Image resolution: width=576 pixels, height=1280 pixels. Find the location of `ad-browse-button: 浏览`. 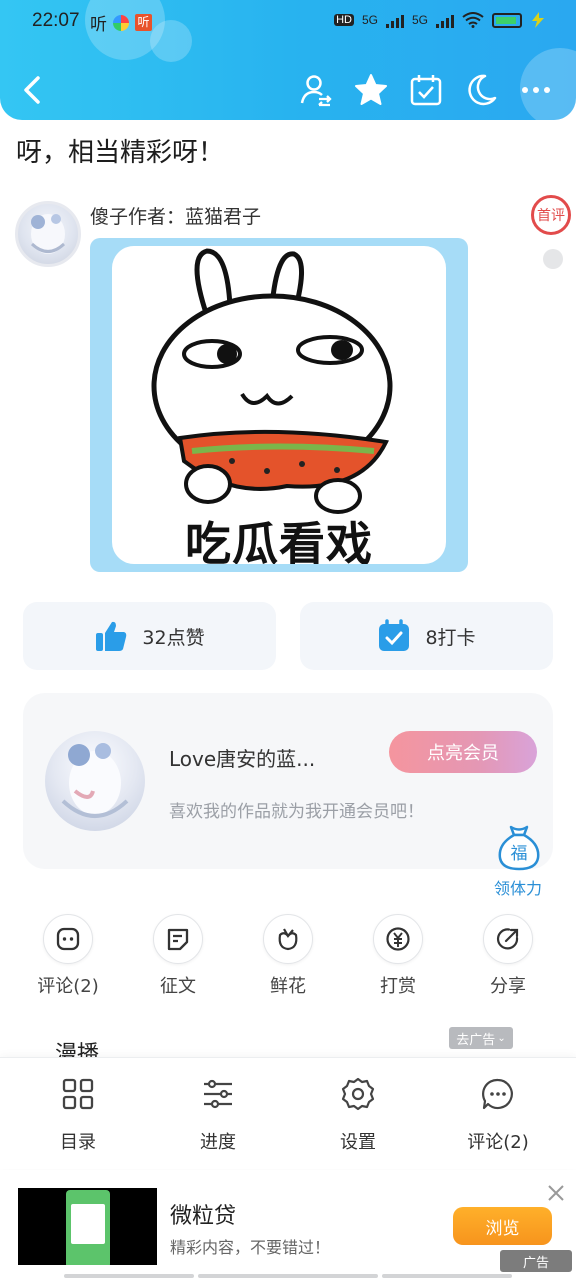

ad-browse-button: 浏览 is located at coordinates (502, 1226).